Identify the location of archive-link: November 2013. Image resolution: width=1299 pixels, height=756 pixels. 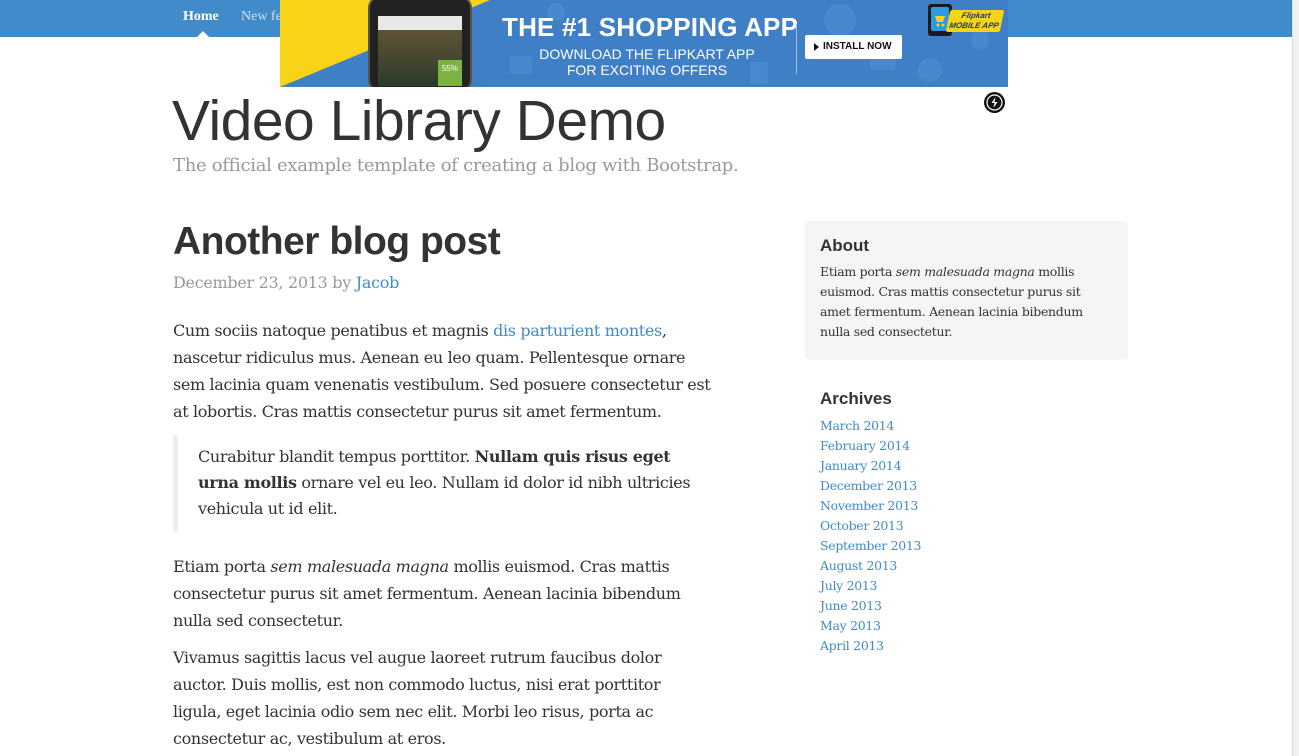
(869, 505).